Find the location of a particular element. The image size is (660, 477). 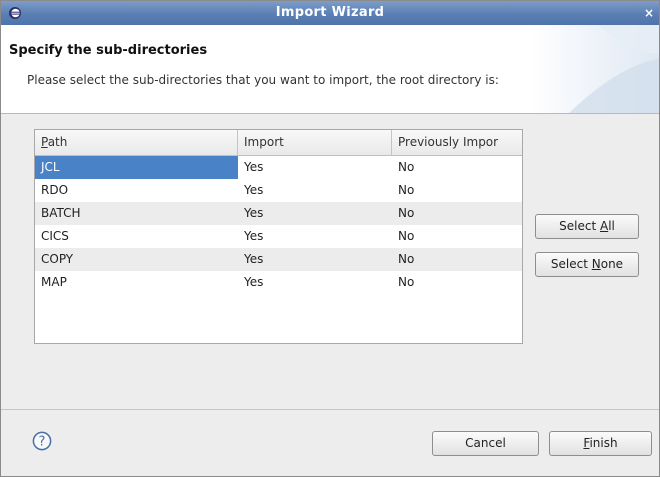

table-row: BATCH Yes No is located at coordinates (278, 213).